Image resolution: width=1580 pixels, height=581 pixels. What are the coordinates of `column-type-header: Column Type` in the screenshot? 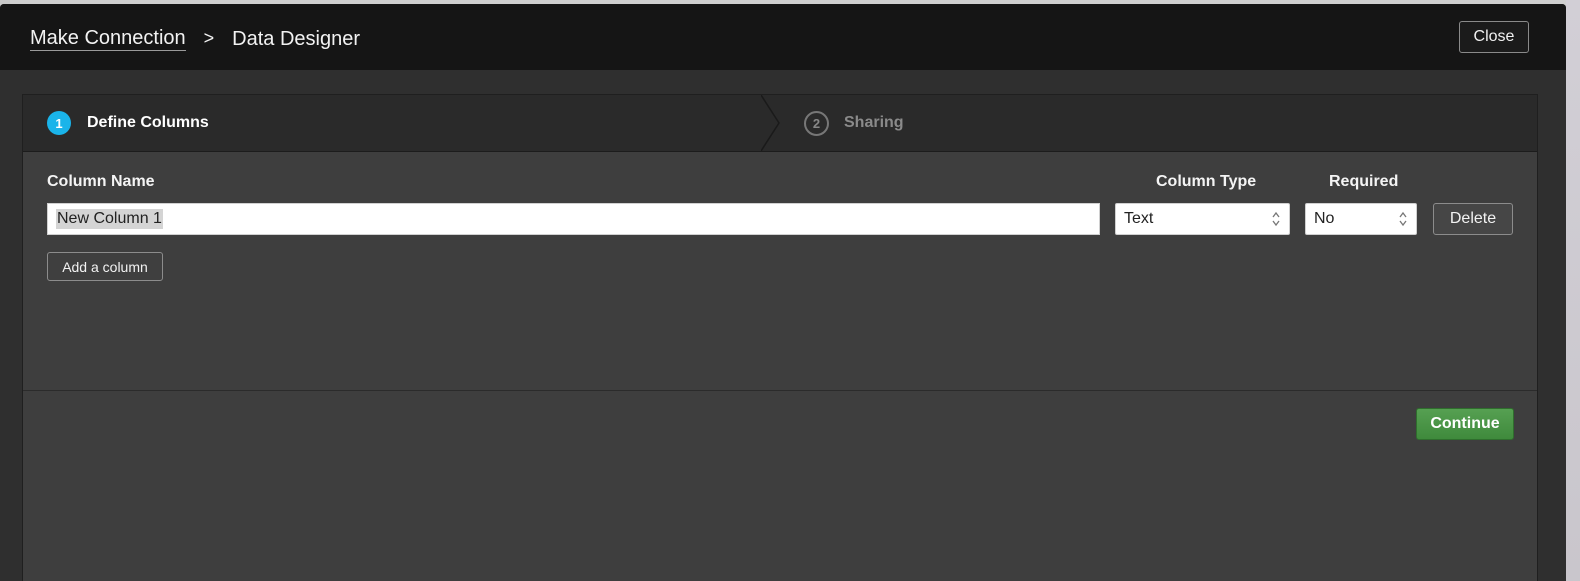 It's located at (1206, 181).